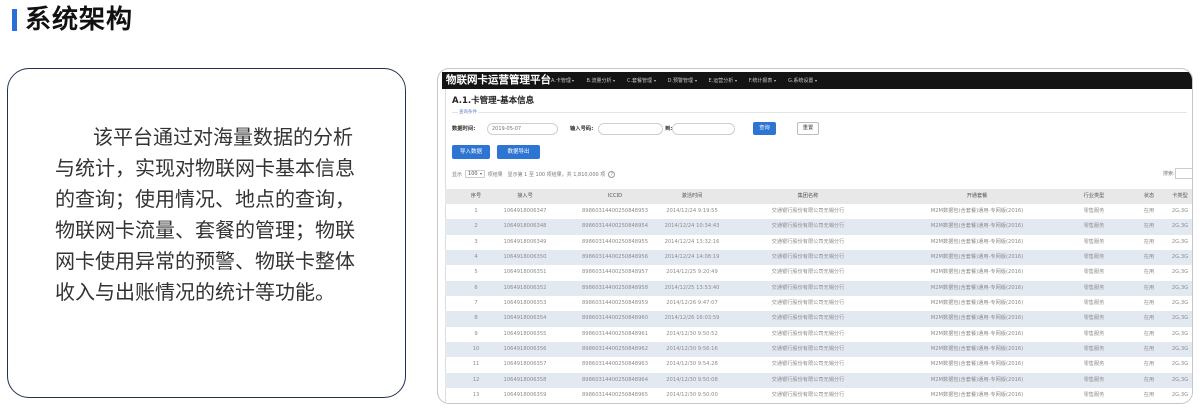 This screenshot has height=416, width=1200. What do you see at coordinates (692, 394) in the screenshot?
I see `table-cell-activation-time: 2014/12/30 9:50:00` at bounding box center [692, 394].